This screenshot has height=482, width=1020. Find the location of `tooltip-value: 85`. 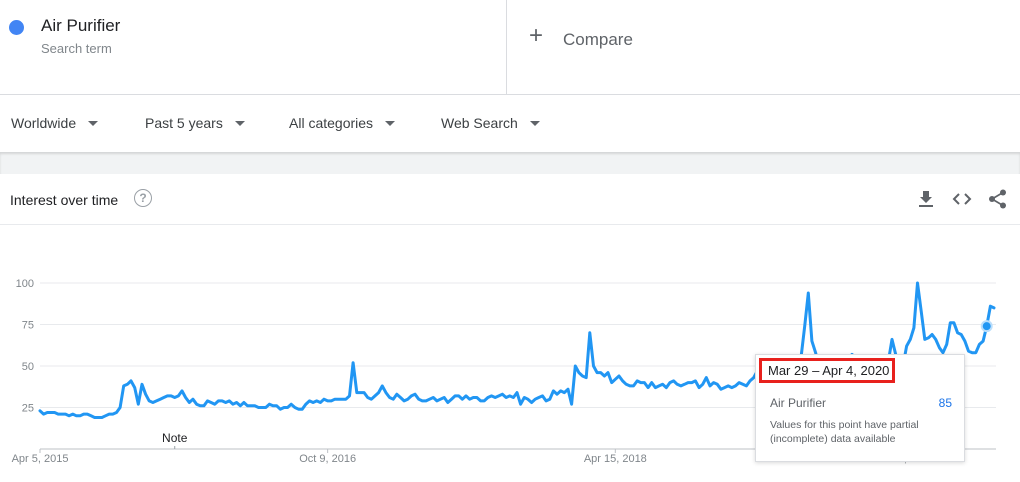

tooltip-value: 85 is located at coordinates (945, 403).